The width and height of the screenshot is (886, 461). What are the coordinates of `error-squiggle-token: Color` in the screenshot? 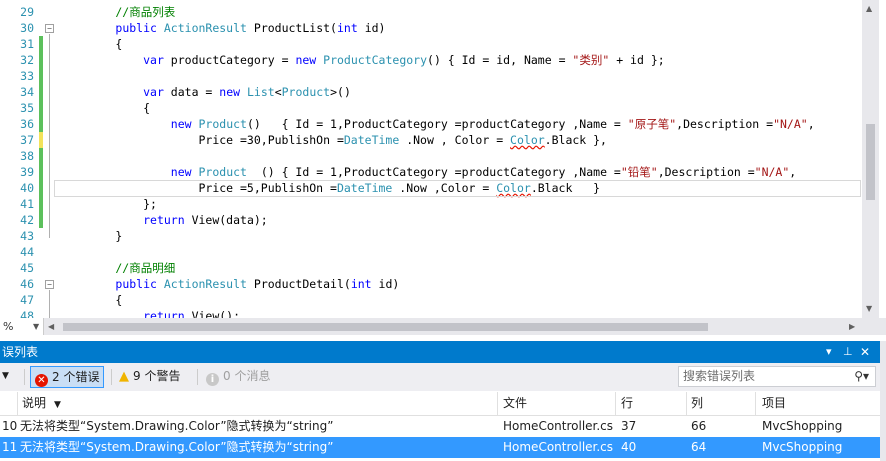 It's located at (527, 140).